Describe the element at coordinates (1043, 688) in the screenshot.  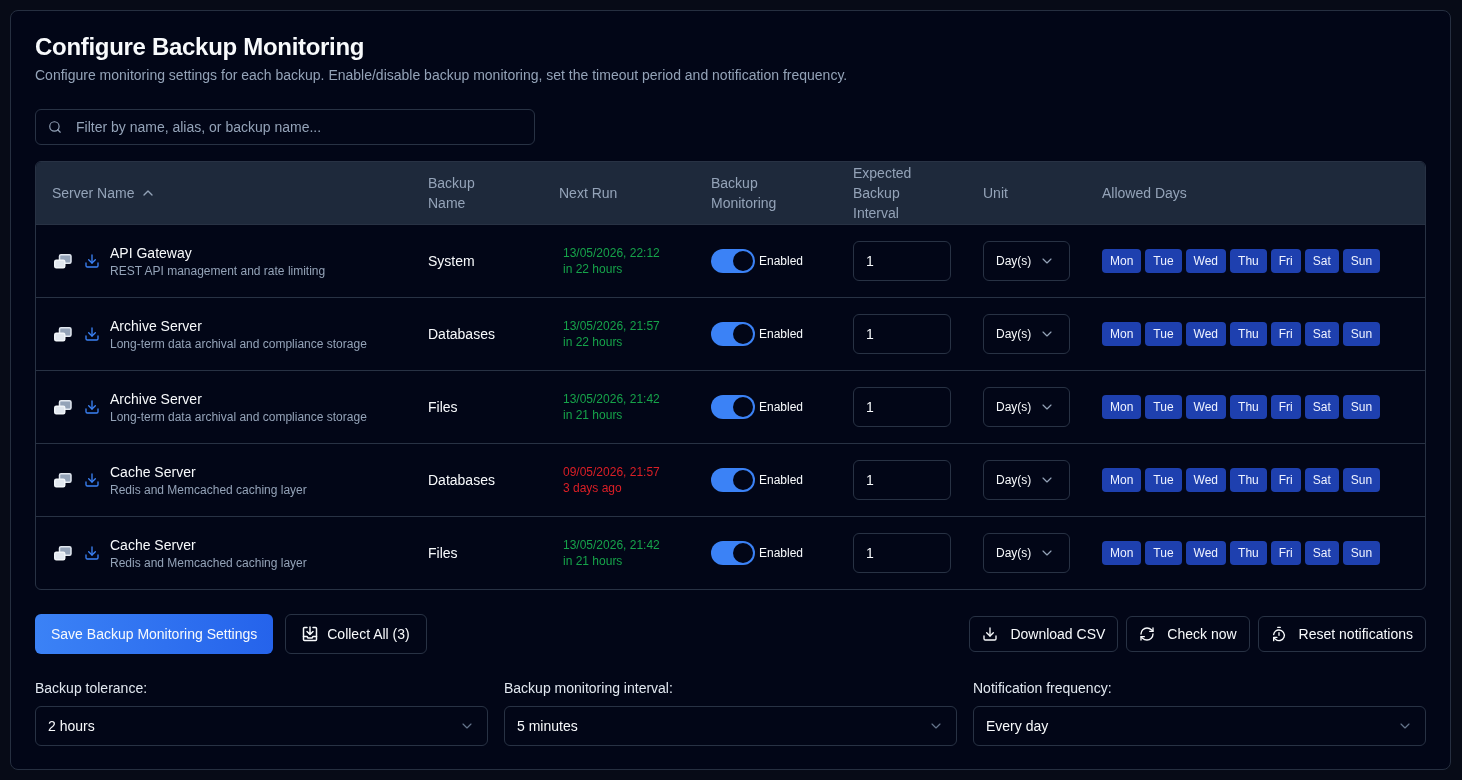
I see `setting-label: Notification frequency:` at that location.